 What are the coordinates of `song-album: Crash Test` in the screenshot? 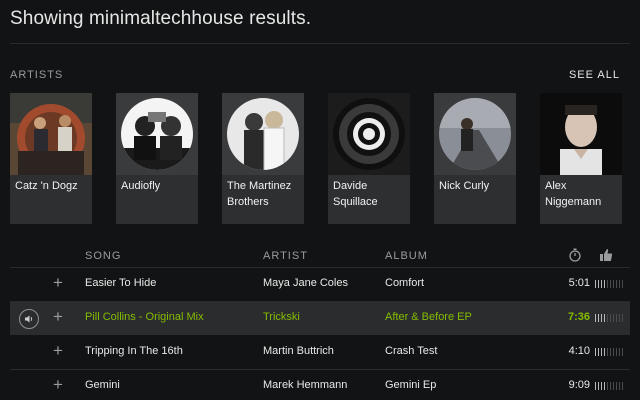 It's located at (411, 351).